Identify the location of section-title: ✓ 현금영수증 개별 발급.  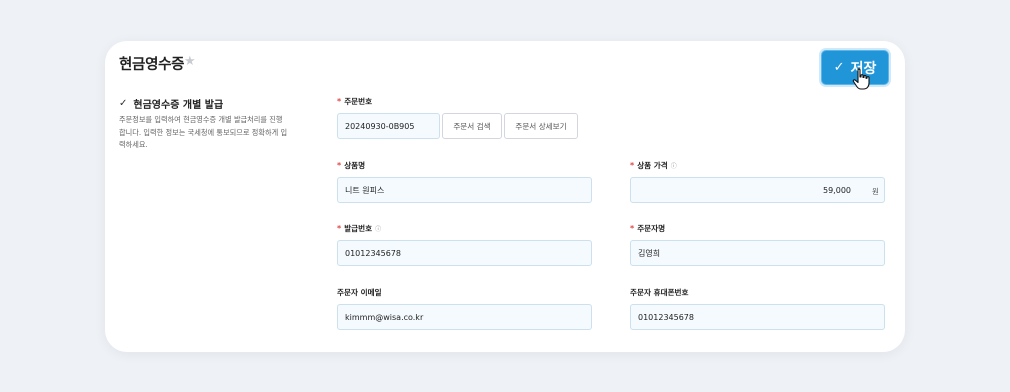
(171, 103).